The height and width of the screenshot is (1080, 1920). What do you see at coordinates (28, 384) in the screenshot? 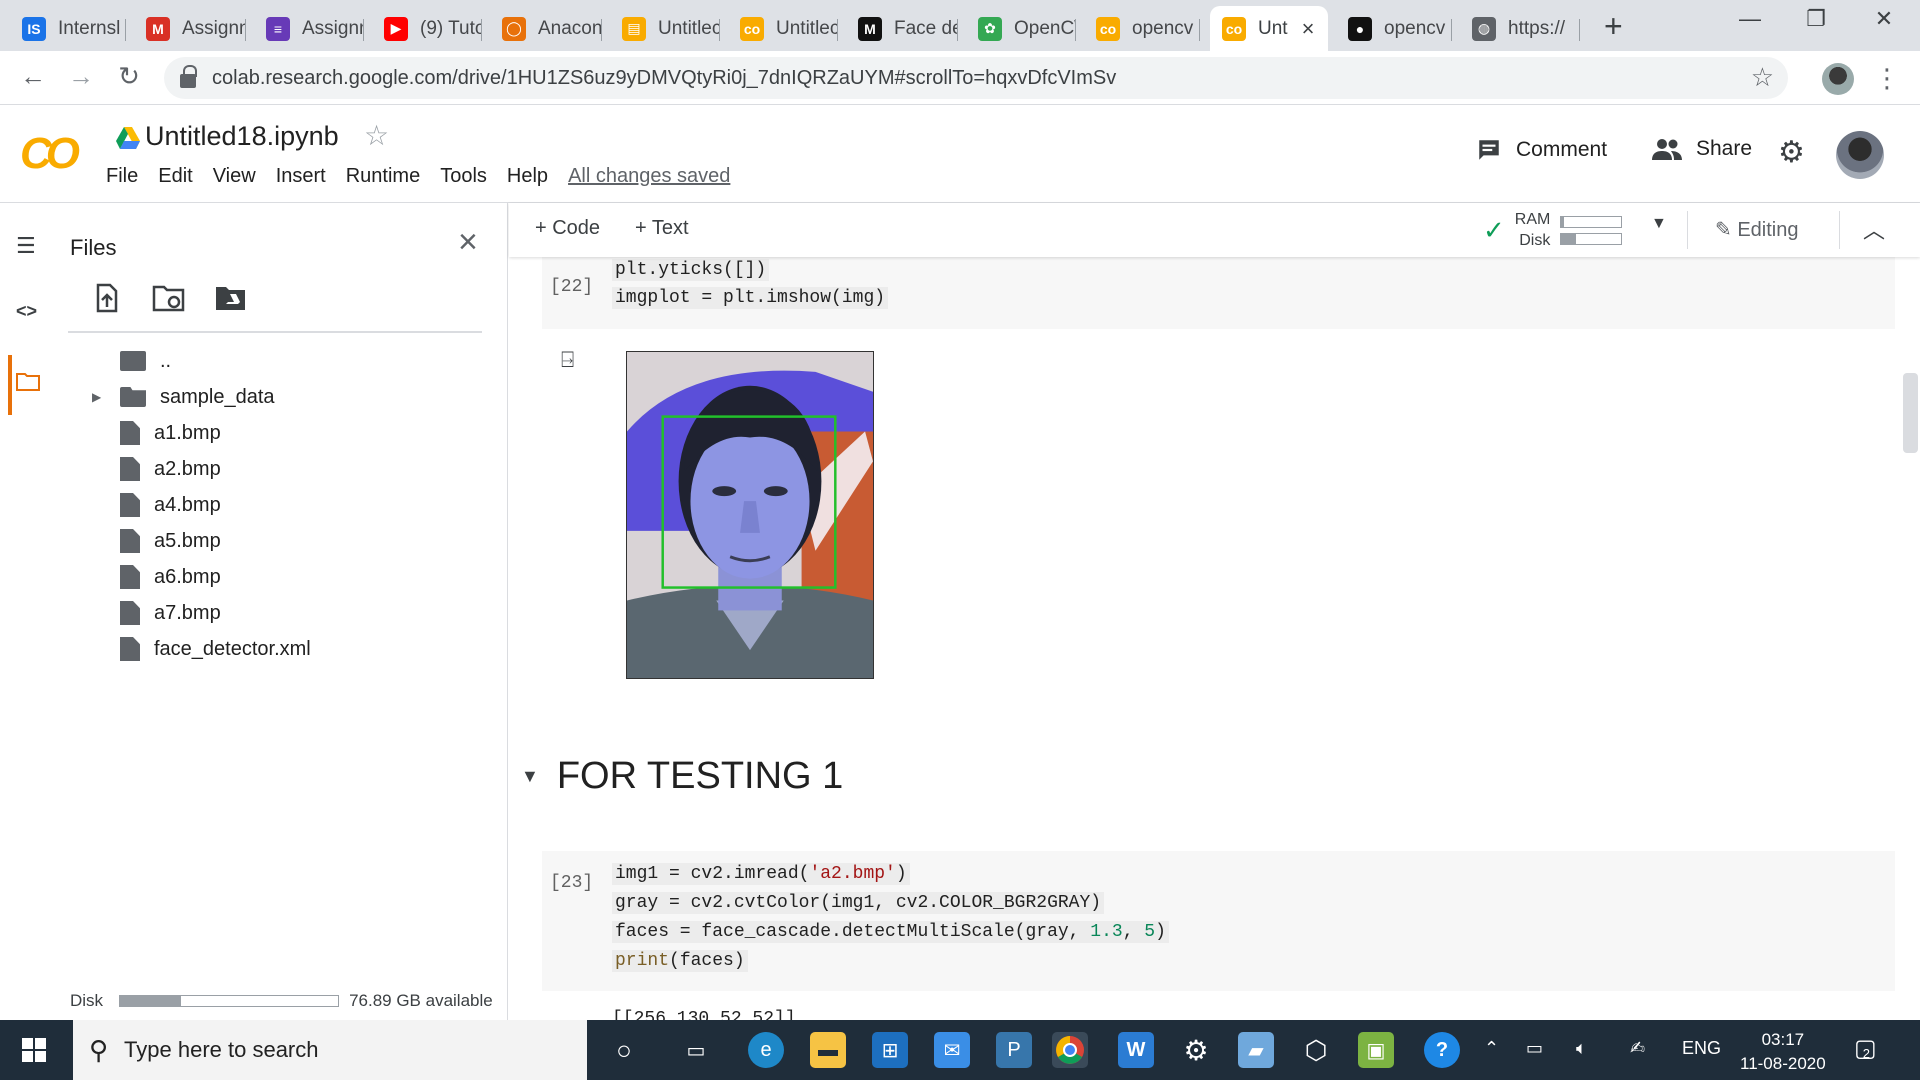
I see `folder-icon` at bounding box center [28, 384].